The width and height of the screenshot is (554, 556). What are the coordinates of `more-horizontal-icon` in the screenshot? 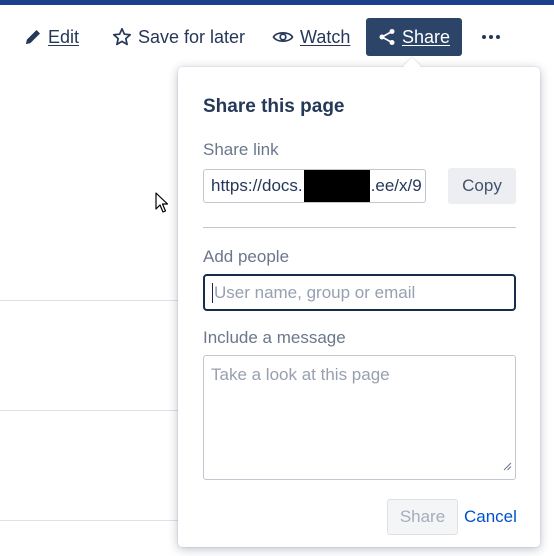 It's located at (491, 37).